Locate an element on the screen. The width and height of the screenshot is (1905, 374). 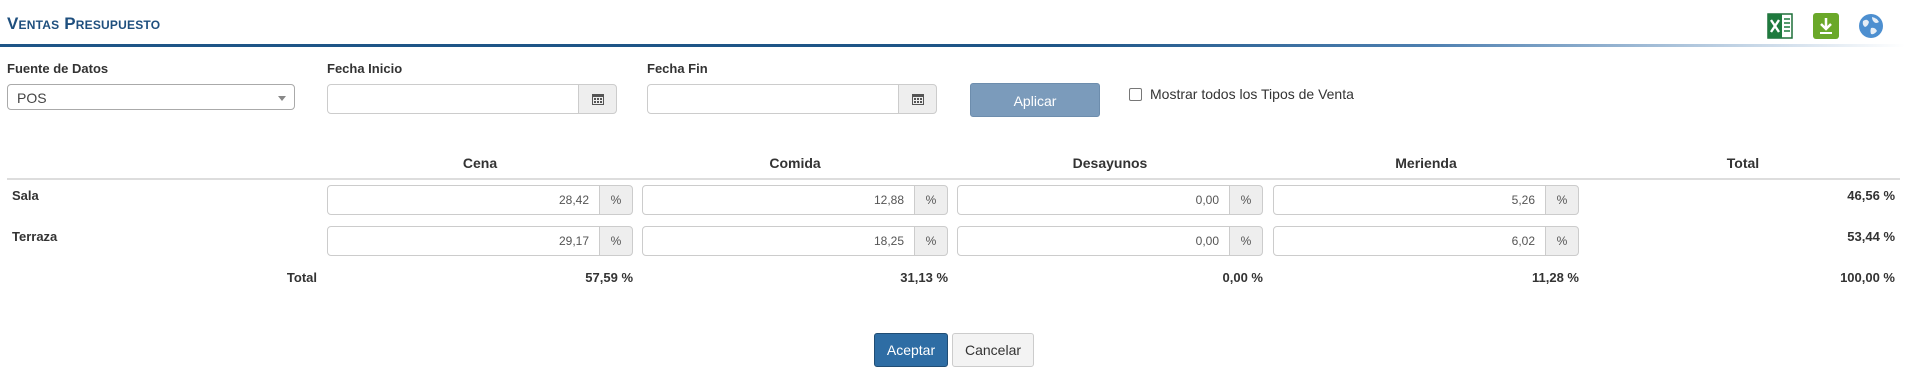
table-cell: 6,02 % is located at coordinates (1426, 241).